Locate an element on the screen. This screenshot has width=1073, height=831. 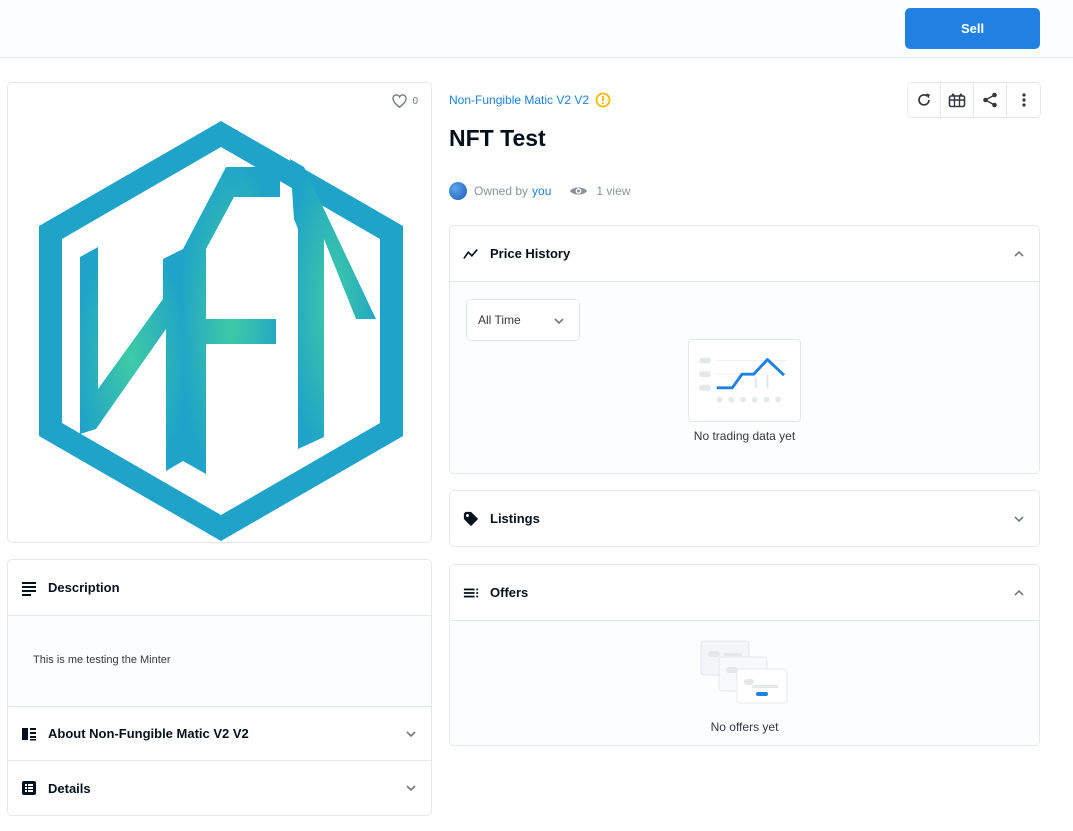
price-history-body: All Time No trading data yet is located at coordinates (744, 377).